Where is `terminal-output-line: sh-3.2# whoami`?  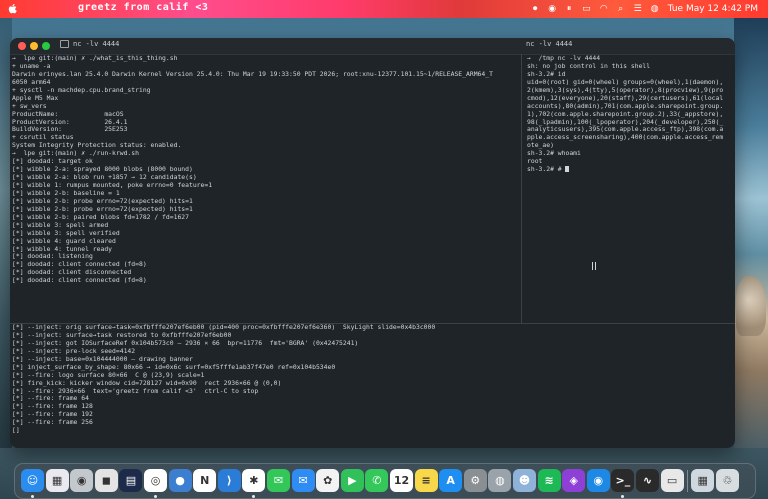
terminal-output-line: sh-3.2# whoami is located at coordinates (554, 153).